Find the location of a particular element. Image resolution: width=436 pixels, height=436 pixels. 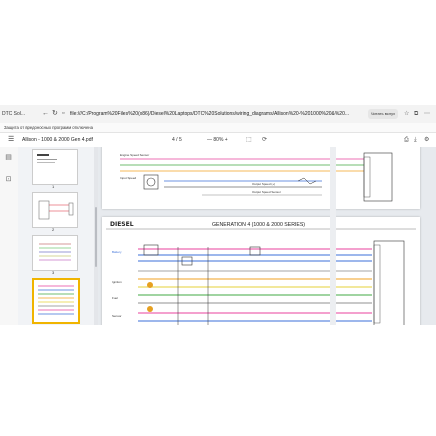

save-icon: ⤓ is located at coordinates (415, 140).